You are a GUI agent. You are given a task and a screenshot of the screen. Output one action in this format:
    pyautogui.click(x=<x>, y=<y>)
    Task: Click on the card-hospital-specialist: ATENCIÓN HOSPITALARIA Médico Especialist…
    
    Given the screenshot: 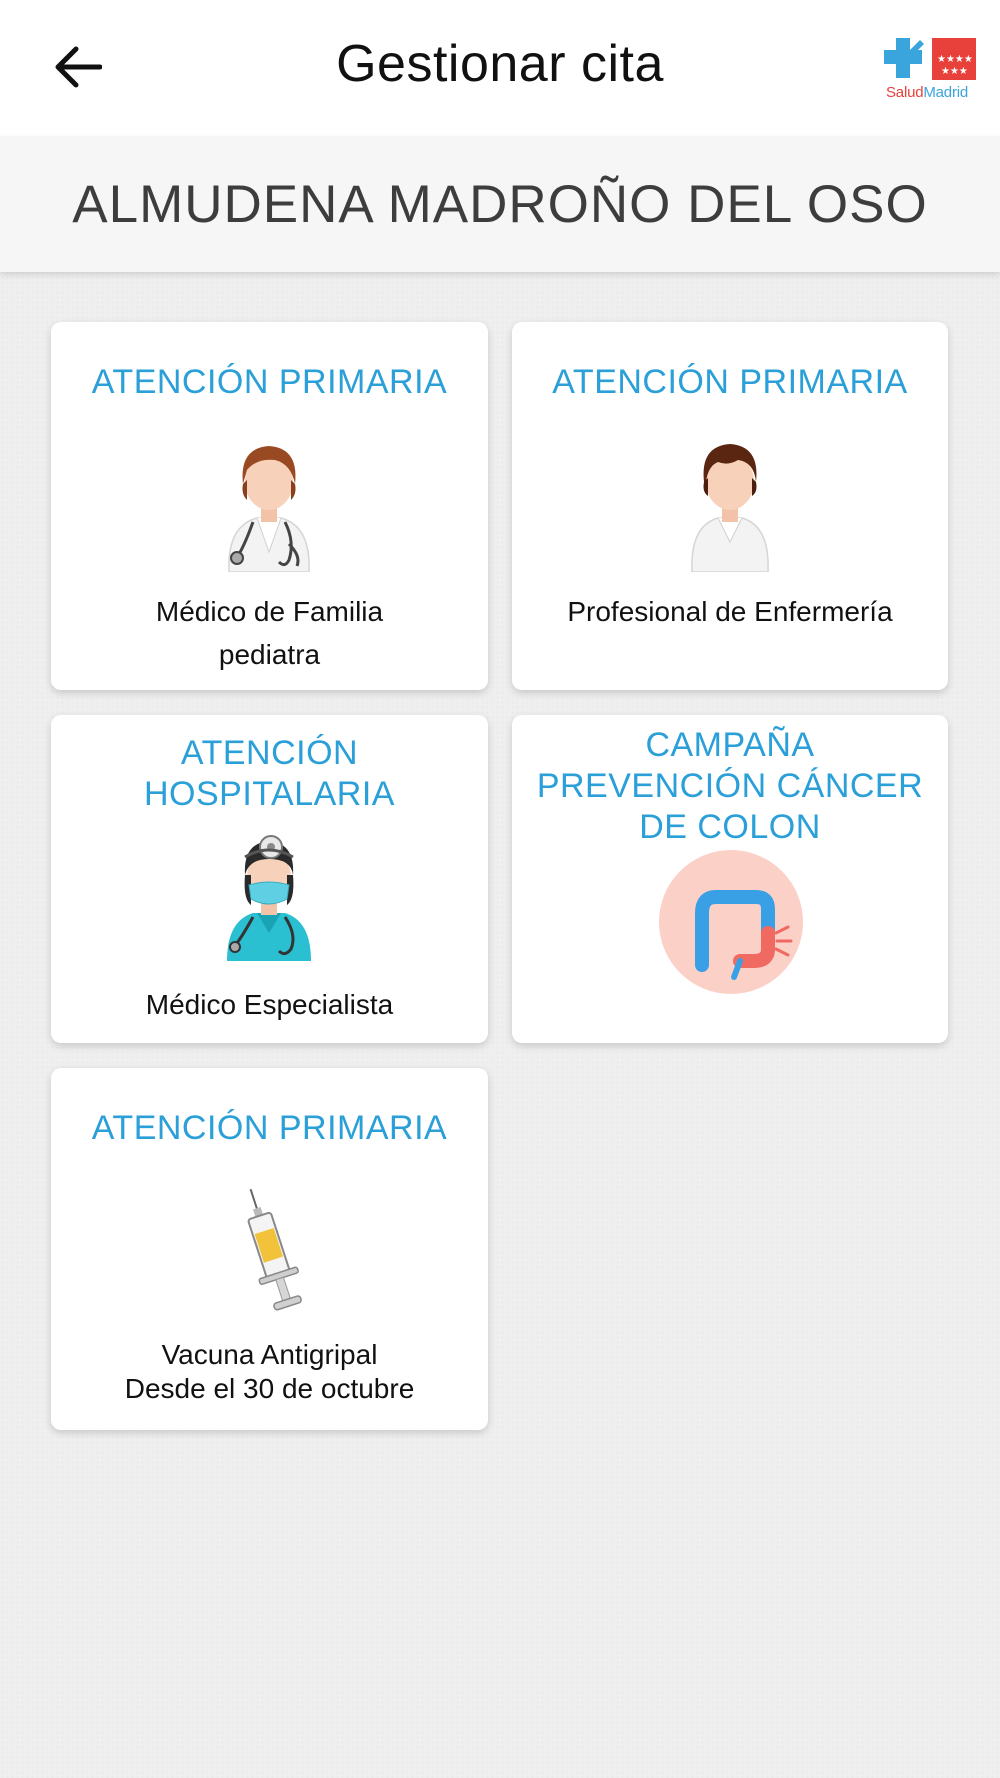 What is the action you would take?
    pyautogui.click(x=269, y=879)
    